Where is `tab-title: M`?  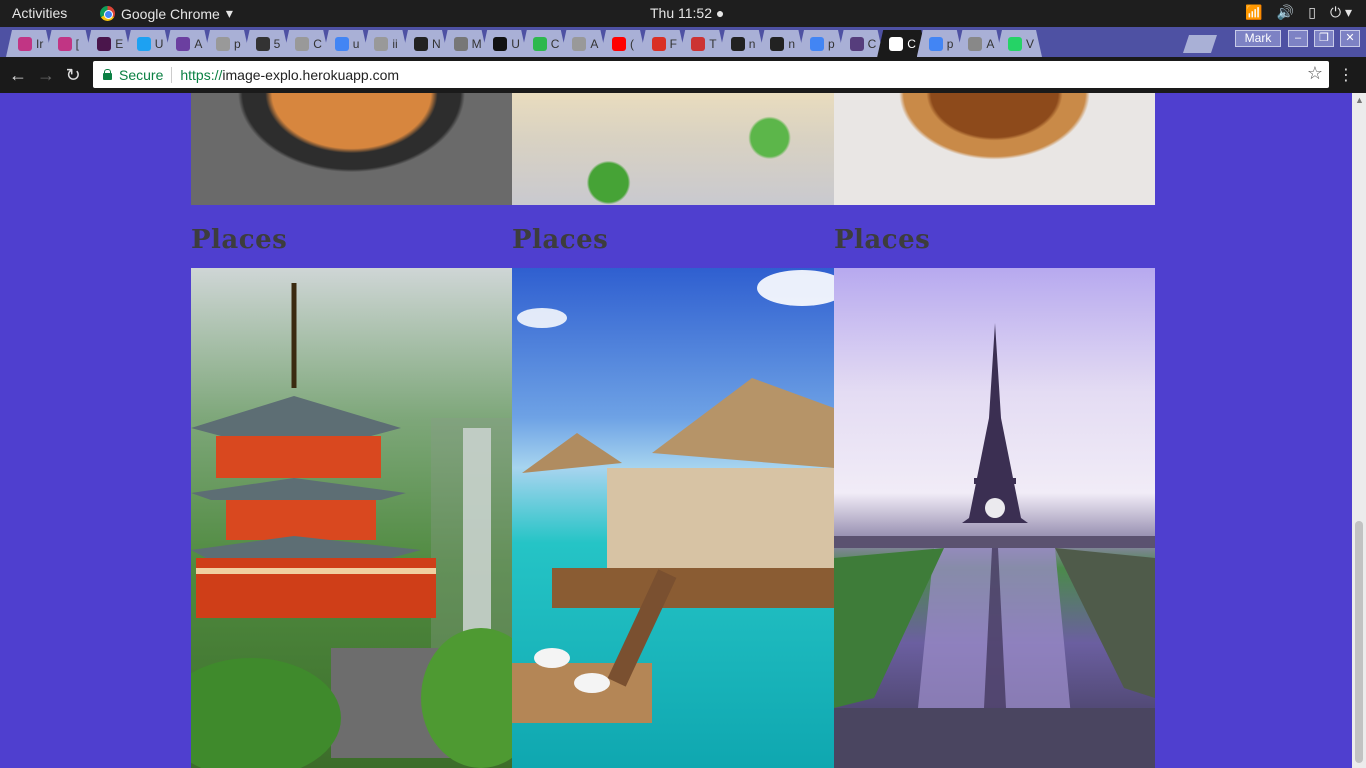
tab-title: M is located at coordinates (476, 43).